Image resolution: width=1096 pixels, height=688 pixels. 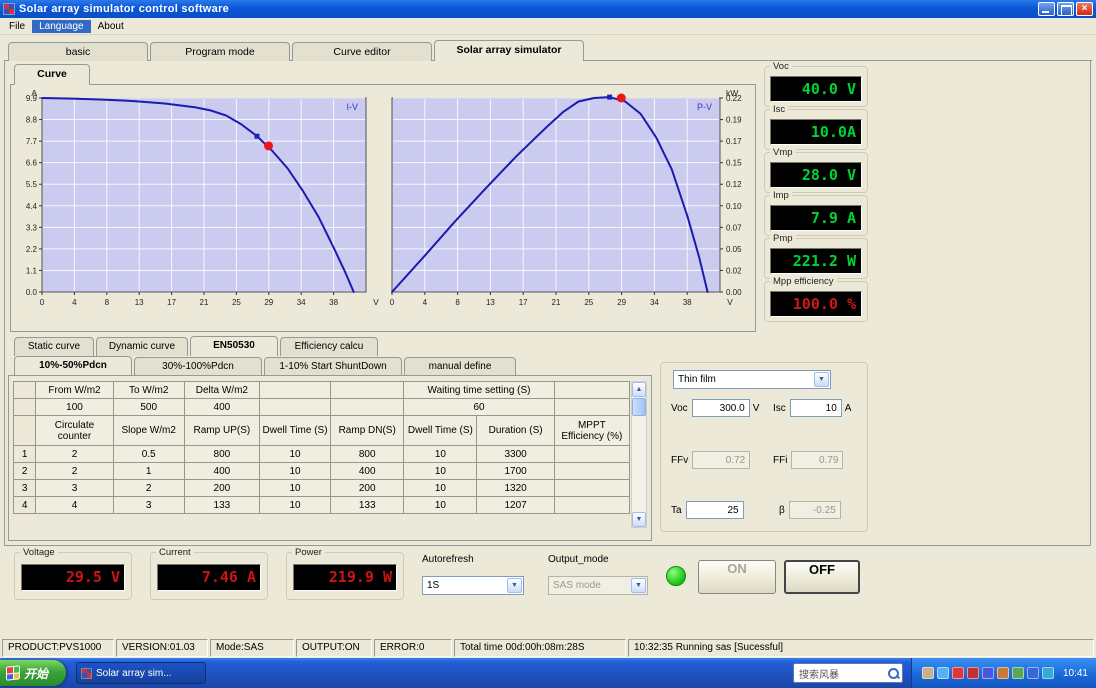 What do you see at coordinates (73, 366) in the screenshot?
I see `tab-10-50-pdcn: 10%-50%Pdcn` at bounding box center [73, 366].